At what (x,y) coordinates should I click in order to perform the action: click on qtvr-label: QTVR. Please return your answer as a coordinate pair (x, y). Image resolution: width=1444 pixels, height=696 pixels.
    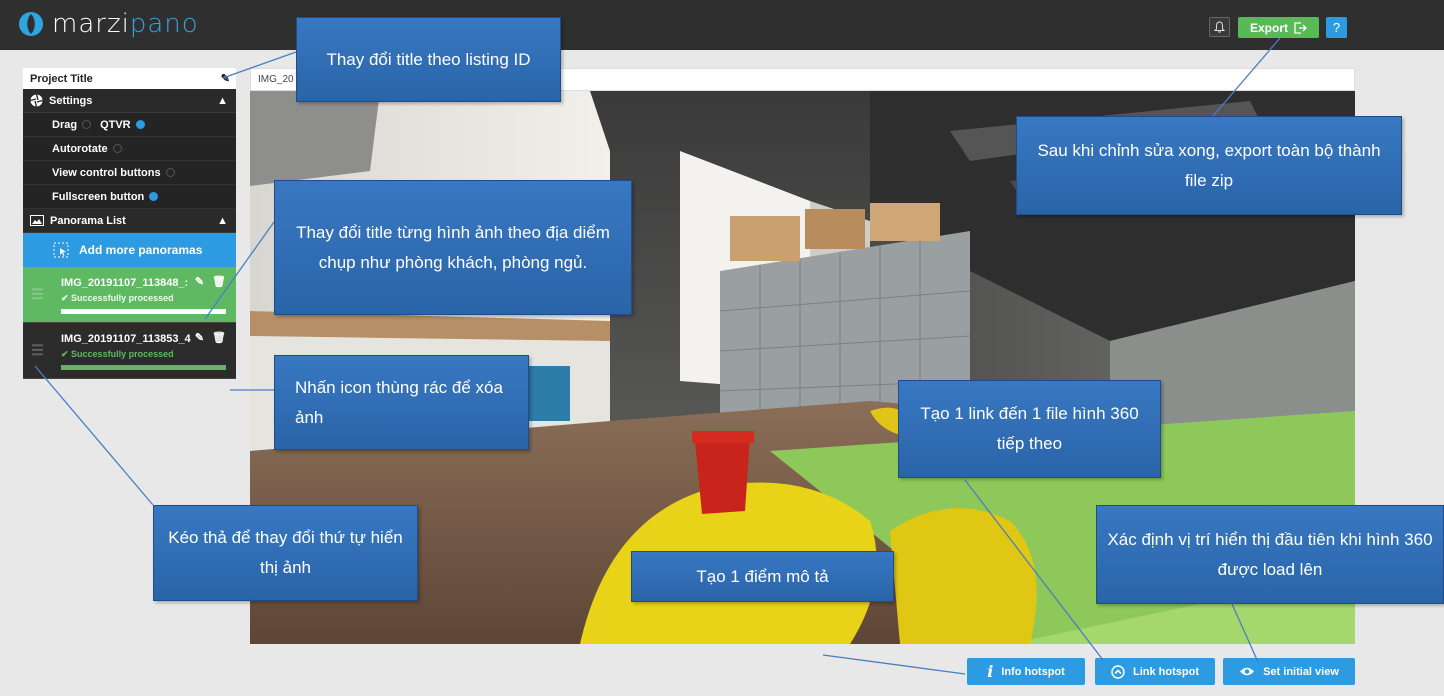
    Looking at the image, I should click on (115, 124).